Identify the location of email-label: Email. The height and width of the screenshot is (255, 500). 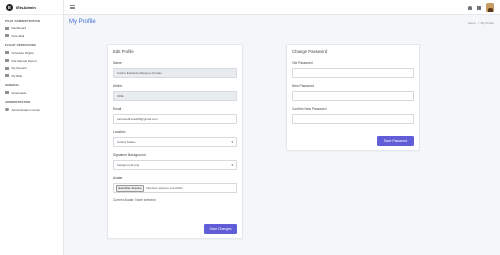
(117, 109).